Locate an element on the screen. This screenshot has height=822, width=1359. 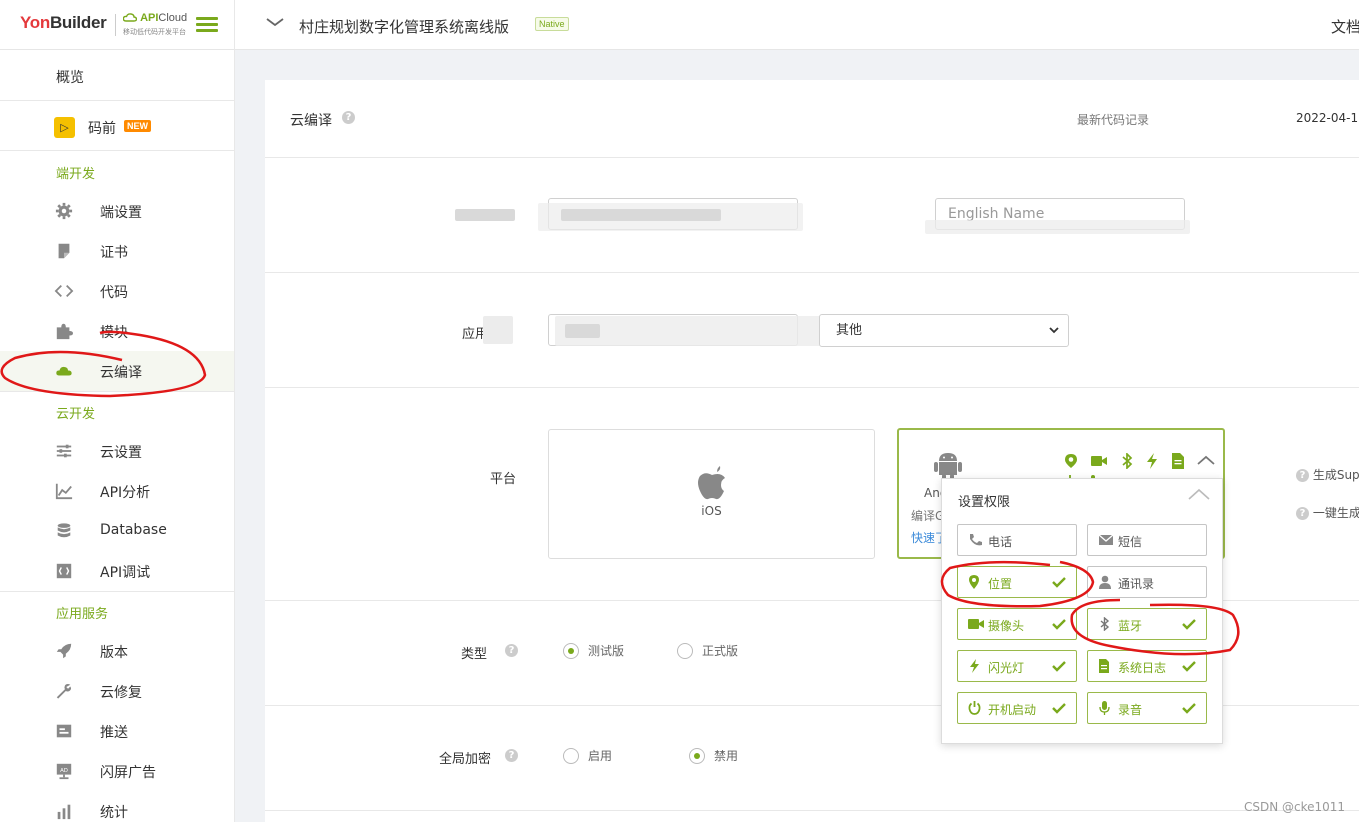
video-camera-icon is located at coordinates (1099, 461).